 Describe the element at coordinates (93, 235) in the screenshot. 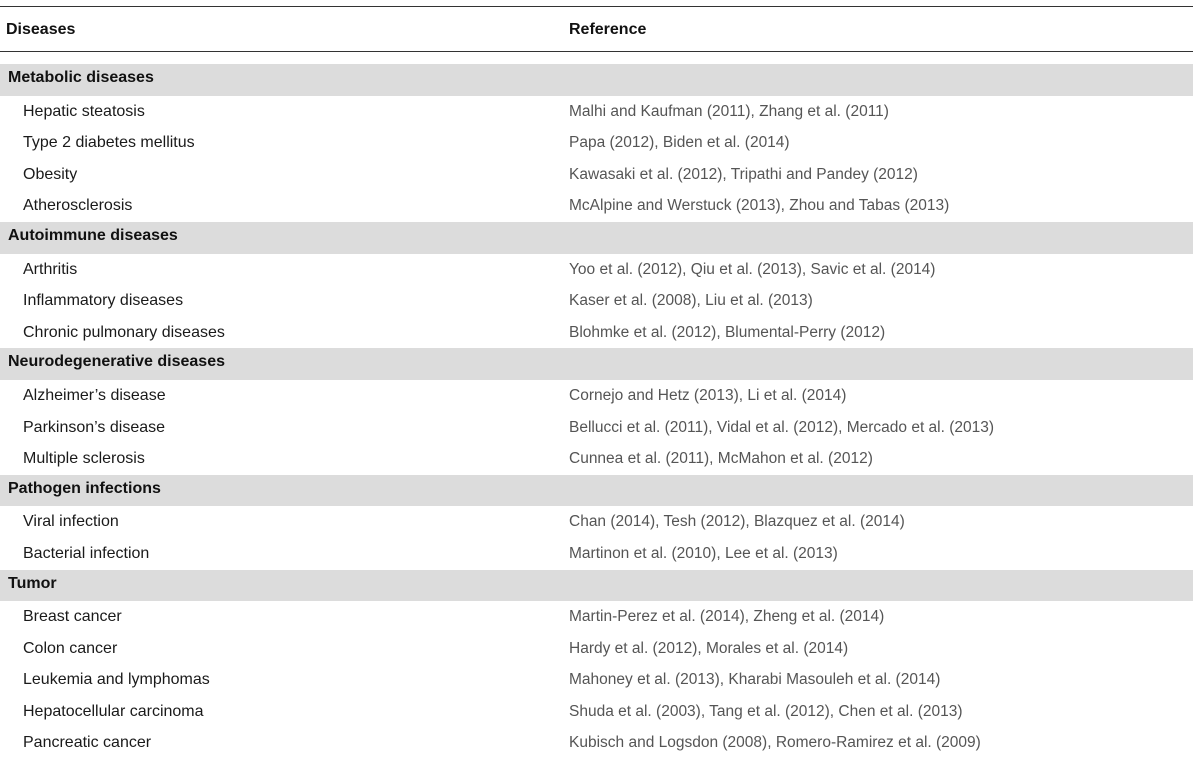

I see `group-label: Autoimmune diseases` at that location.